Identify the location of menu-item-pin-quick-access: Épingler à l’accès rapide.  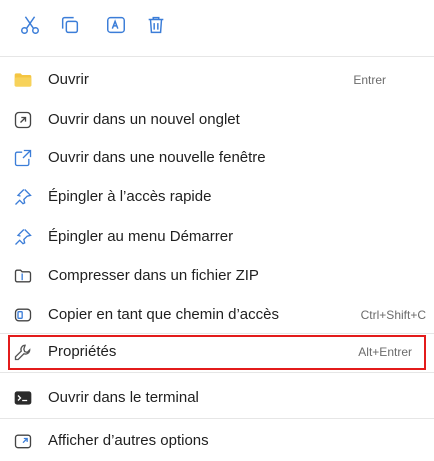
(217, 197).